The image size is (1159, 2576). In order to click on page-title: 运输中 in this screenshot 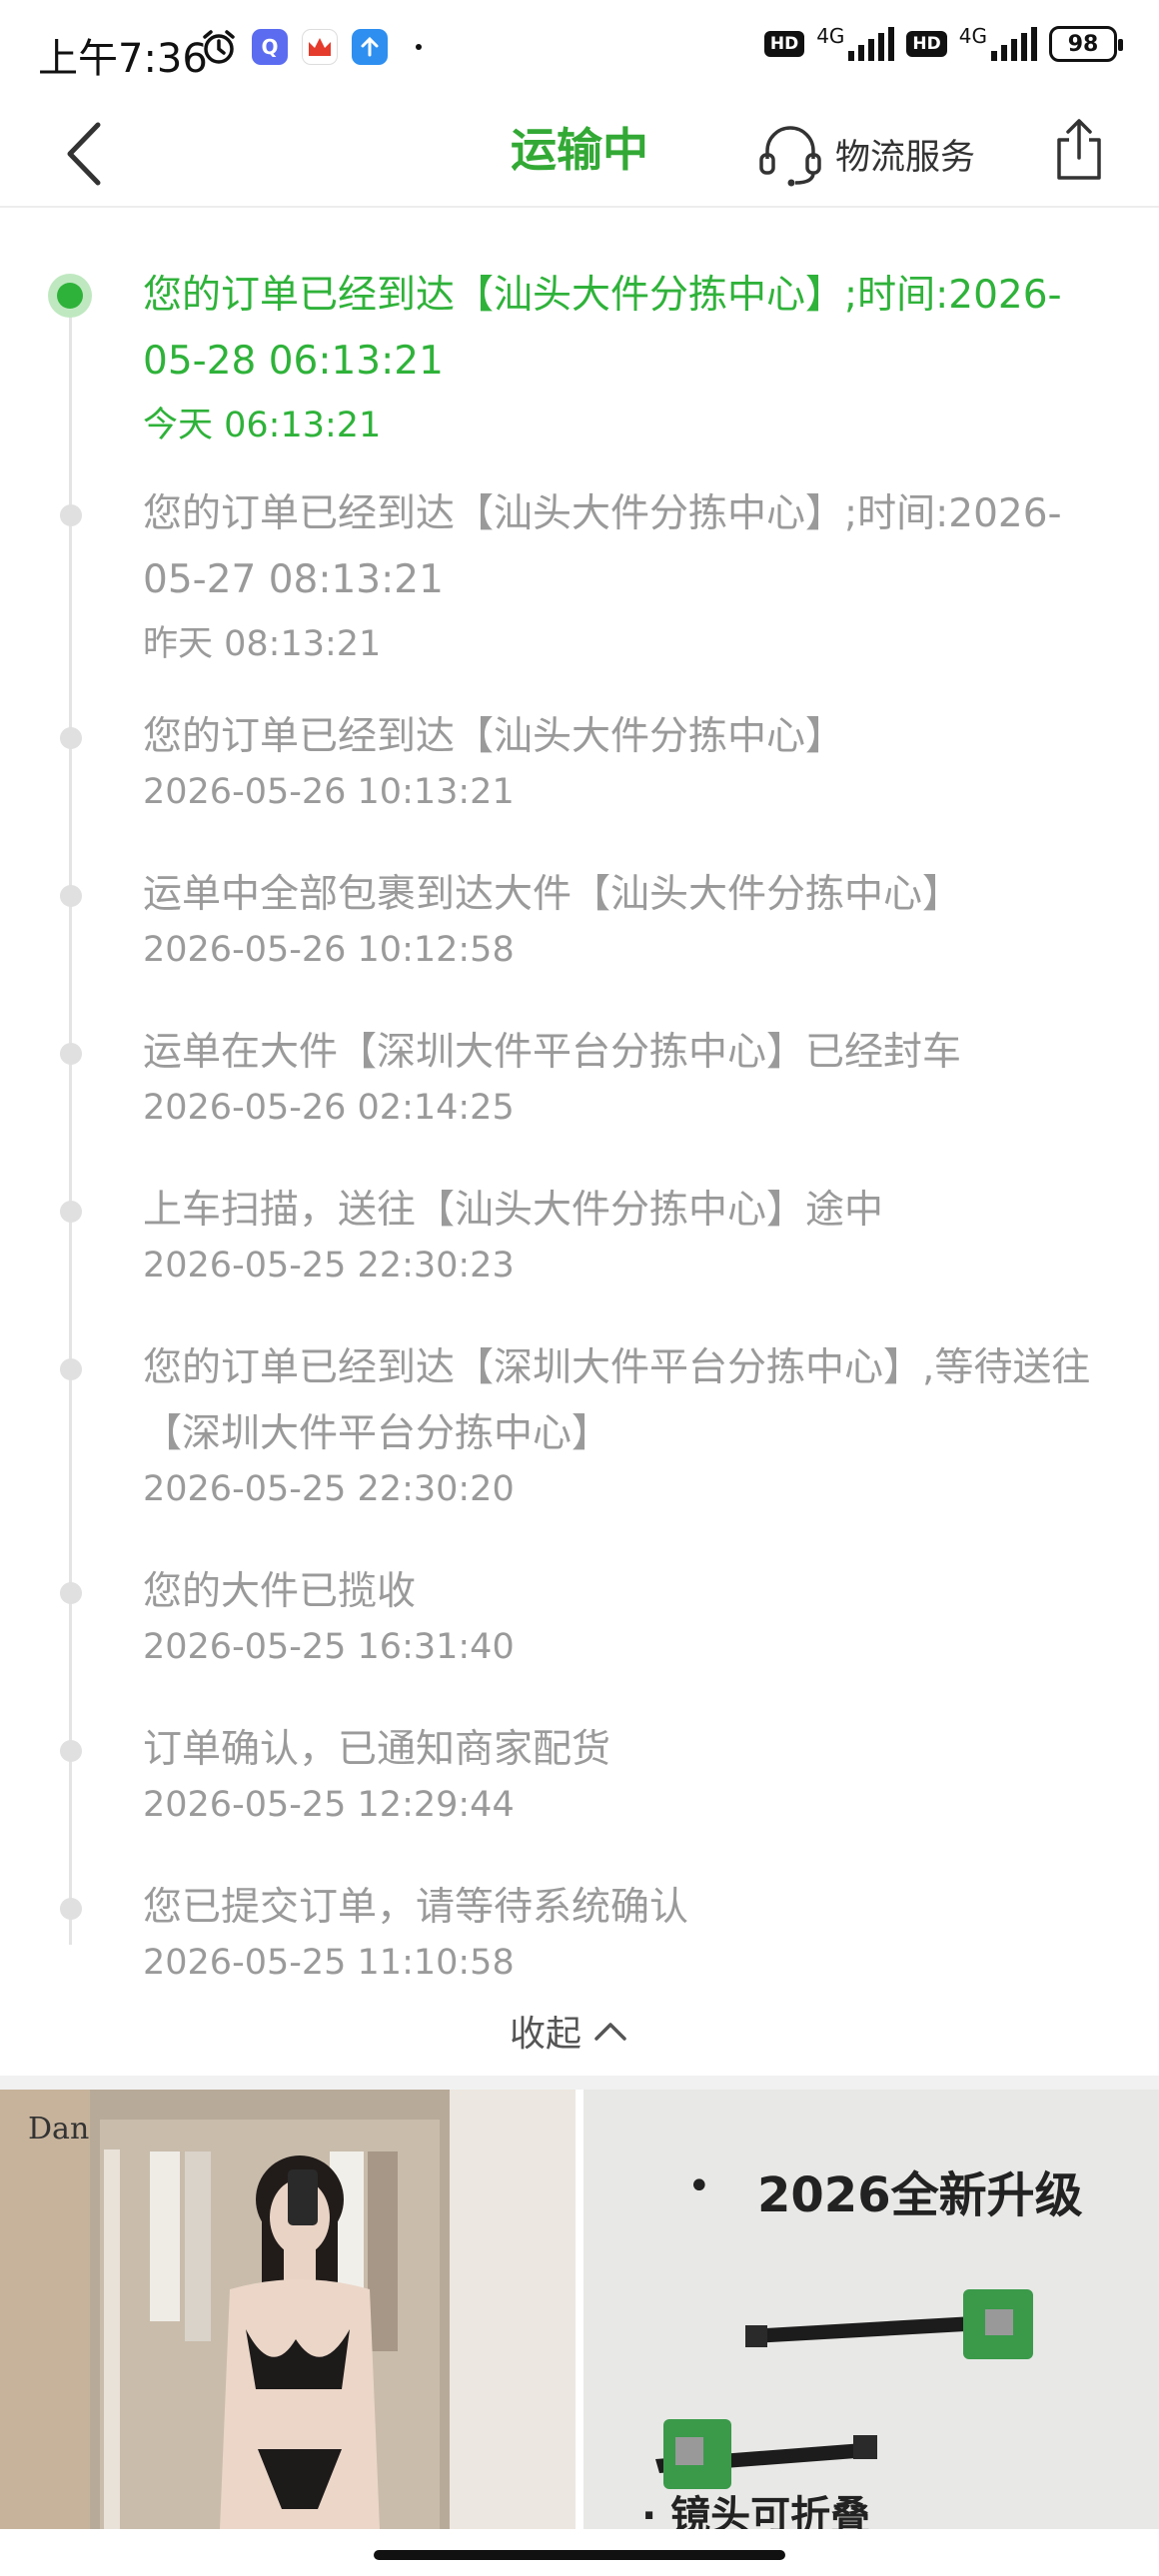, I will do `click(579, 150)`.